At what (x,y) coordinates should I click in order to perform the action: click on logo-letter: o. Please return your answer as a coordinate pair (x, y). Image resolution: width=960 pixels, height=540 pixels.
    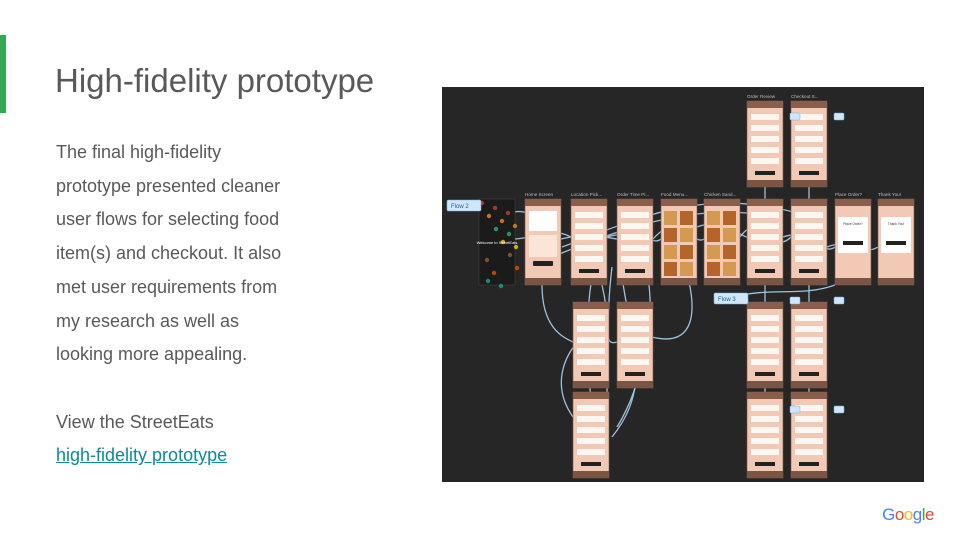
    Looking at the image, I should click on (908, 514).